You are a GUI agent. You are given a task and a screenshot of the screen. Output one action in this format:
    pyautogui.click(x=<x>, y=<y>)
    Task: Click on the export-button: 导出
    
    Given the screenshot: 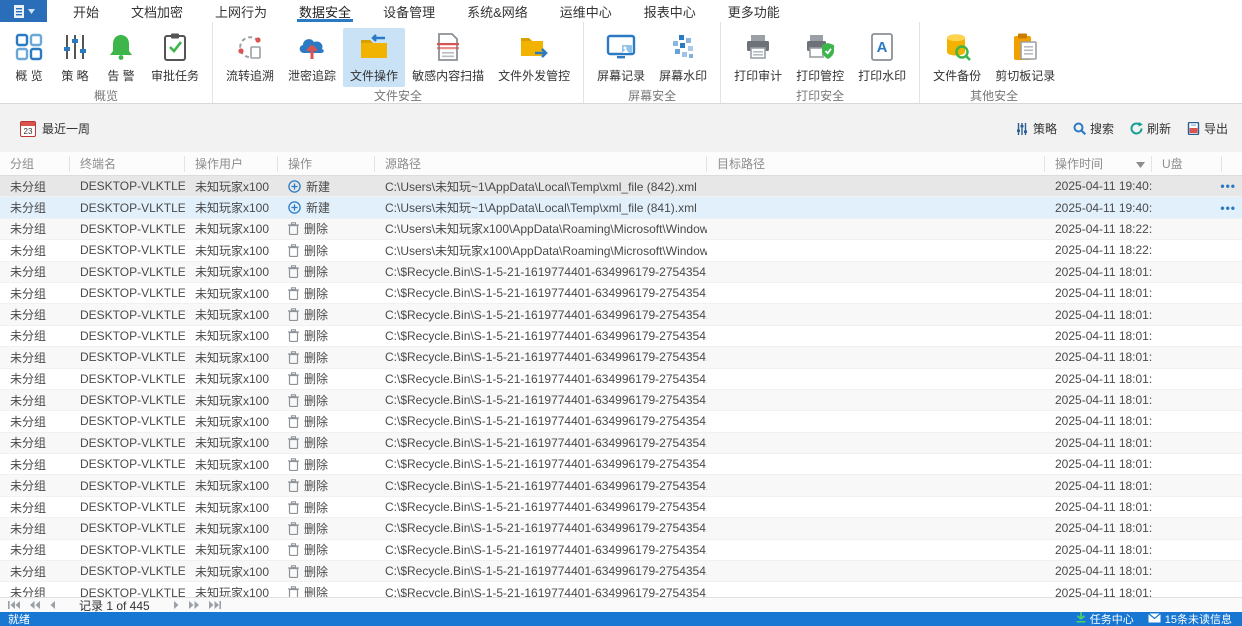 What is the action you would take?
    pyautogui.click(x=1207, y=128)
    